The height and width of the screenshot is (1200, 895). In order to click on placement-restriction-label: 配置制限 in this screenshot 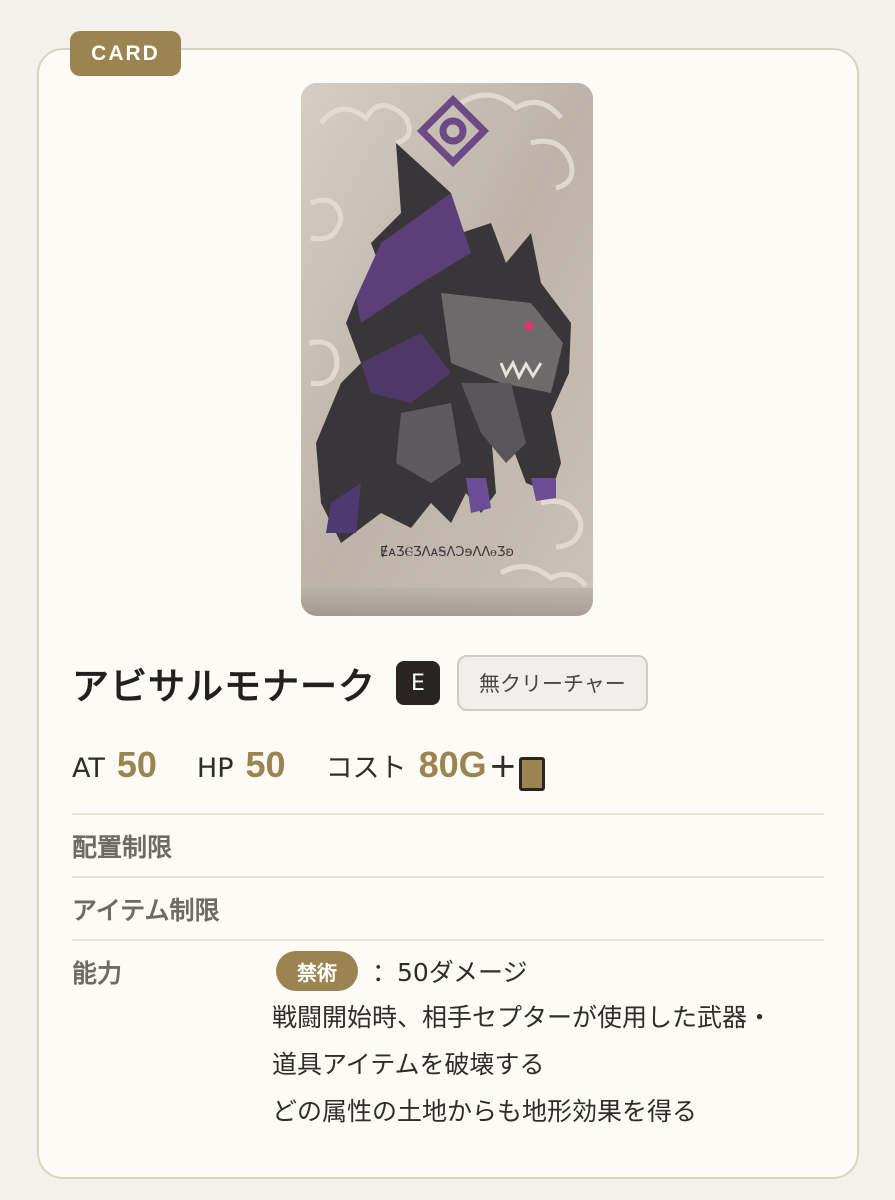, I will do `click(122, 847)`.